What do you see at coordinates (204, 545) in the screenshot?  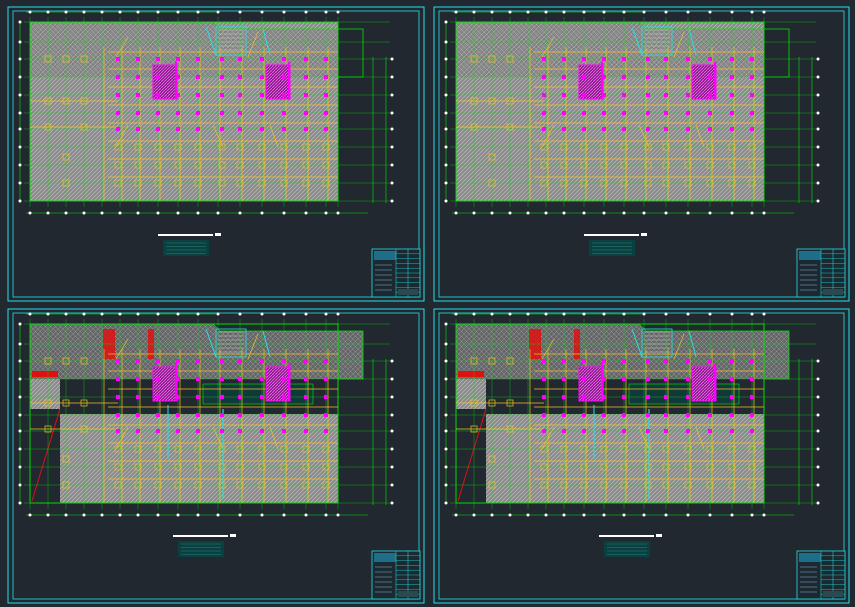 I see `plan-title` at bounding box center [204, 545].